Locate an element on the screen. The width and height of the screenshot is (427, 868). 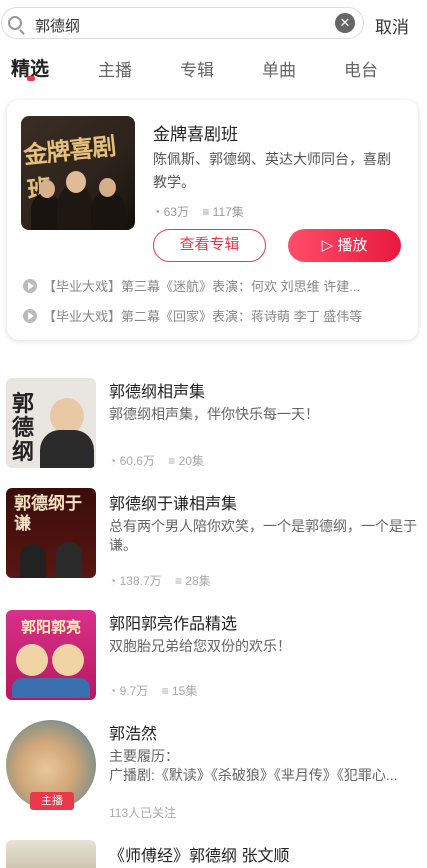
album-episodes: 117集 is located at coordinates (228, 212).